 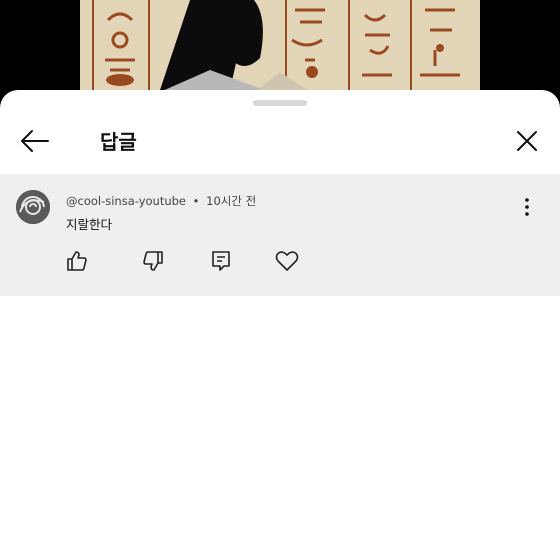 I want to click on reply-button, so click(x=221, y=261).